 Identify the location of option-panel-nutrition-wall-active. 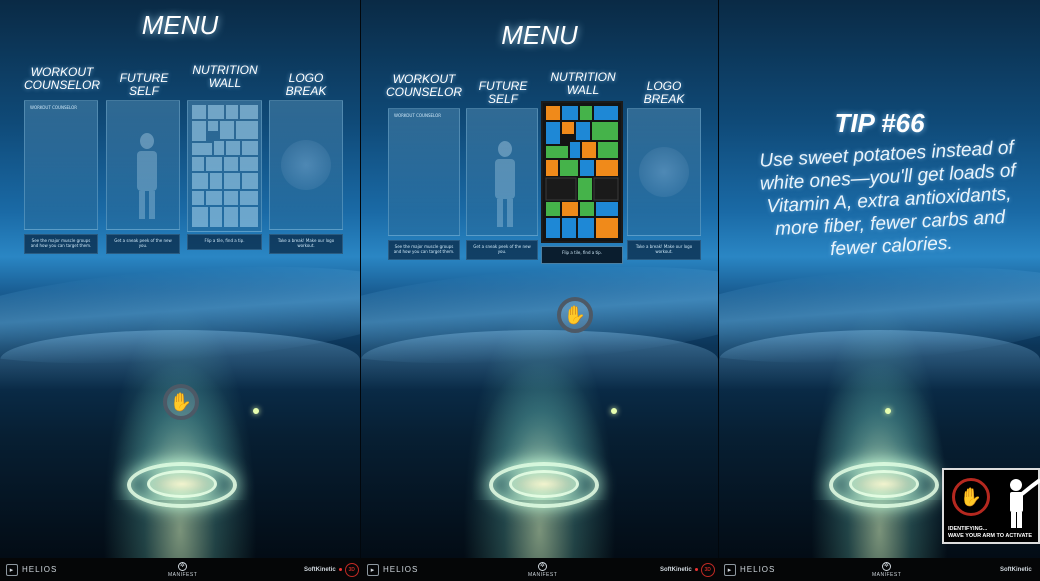
(582, 172).